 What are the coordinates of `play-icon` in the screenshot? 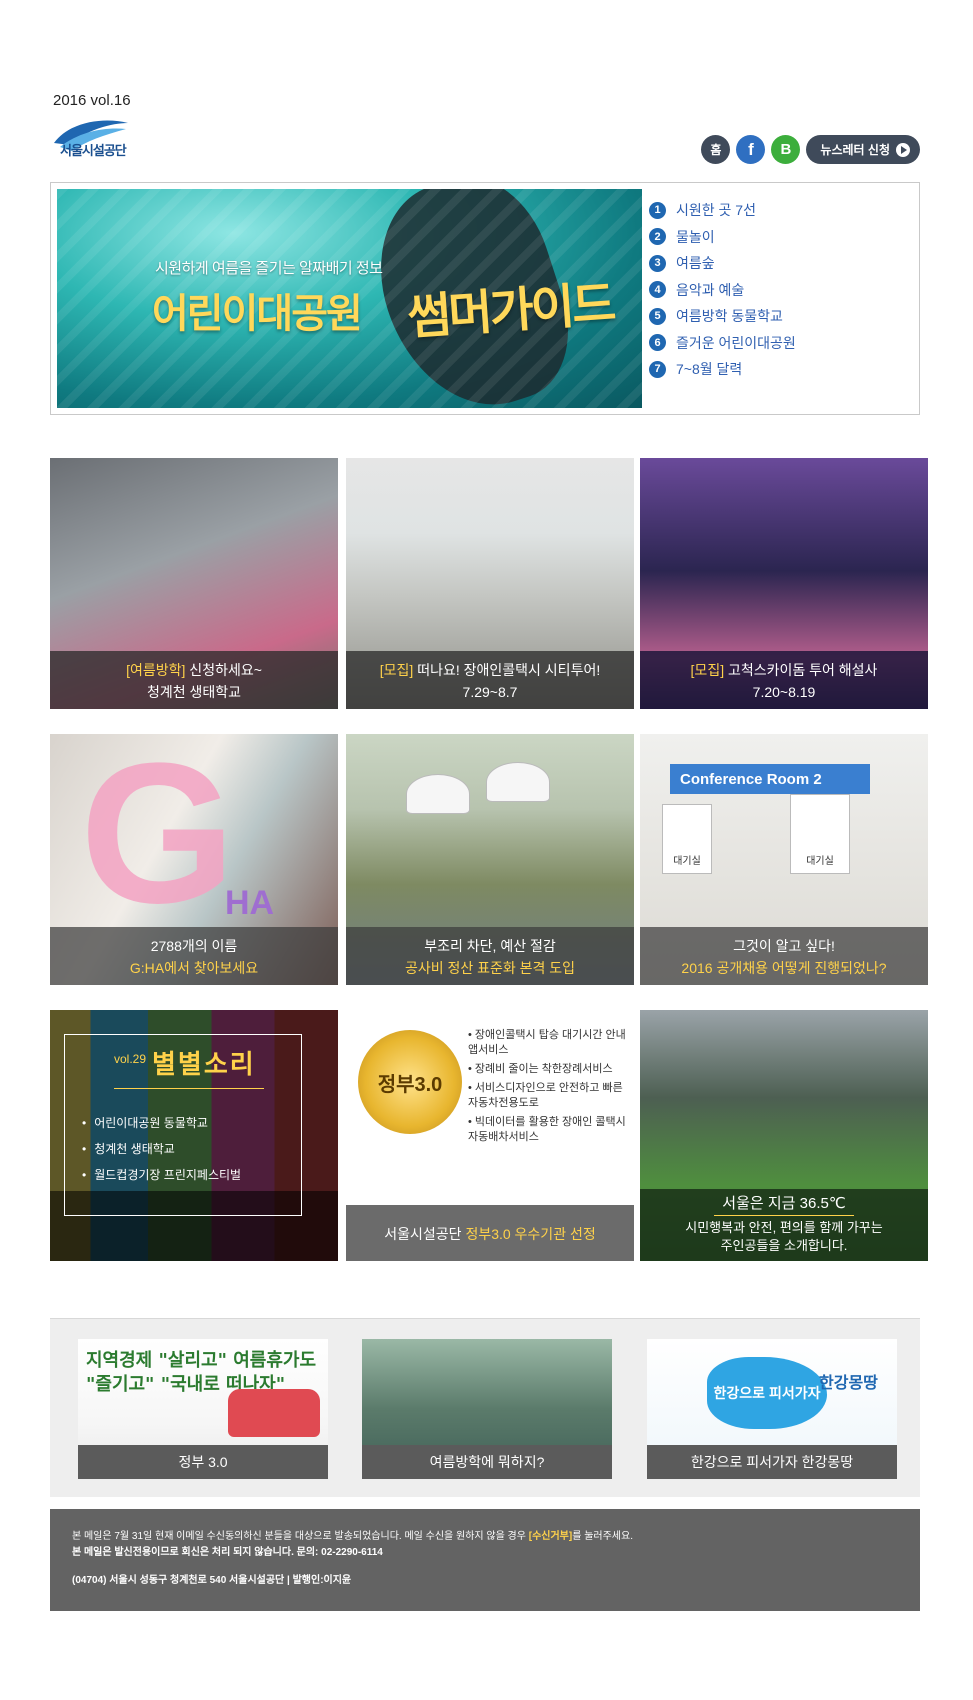 It's located at (903, 149).